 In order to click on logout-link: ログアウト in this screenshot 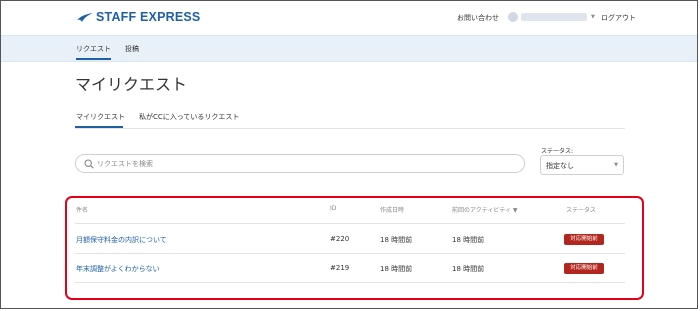, I will do `click(618, 18)`.